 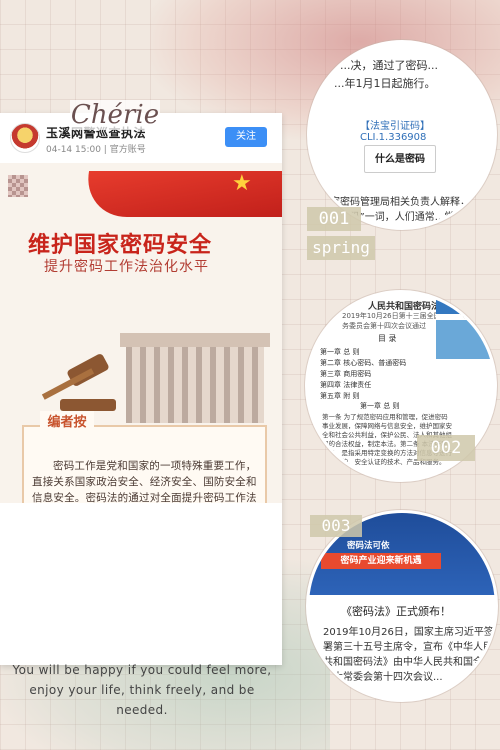 What do you see at coordinates (115, 115) in the screenshot?
I see `cherie-label: Chérie` at bounding box center [115, 115].